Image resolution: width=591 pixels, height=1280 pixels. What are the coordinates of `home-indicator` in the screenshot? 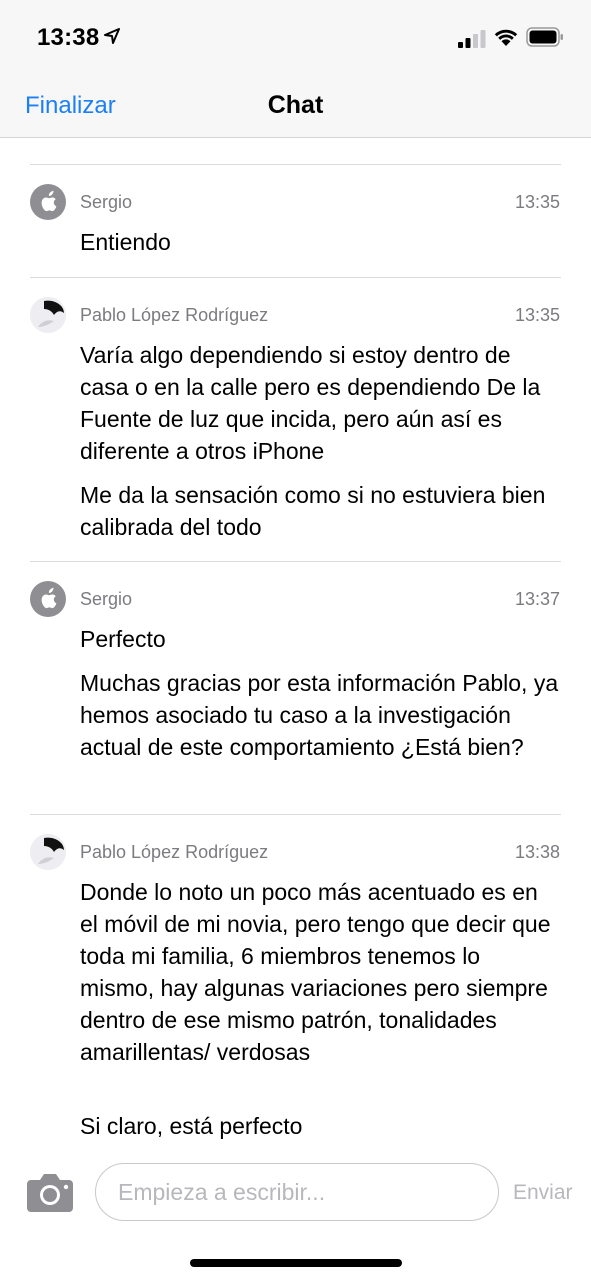 It's located at (296, 1263).